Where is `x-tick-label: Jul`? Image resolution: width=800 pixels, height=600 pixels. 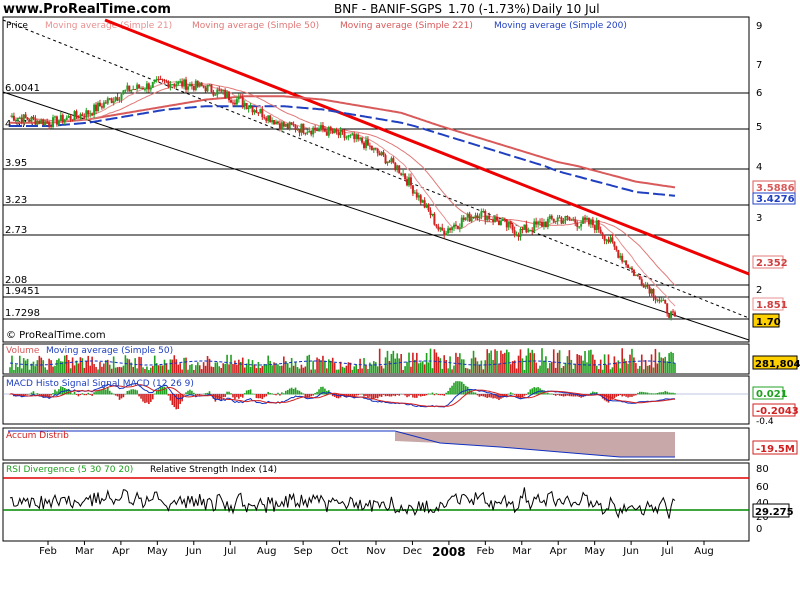
x-tick-label: Jul is located at coordinates (667, 551).